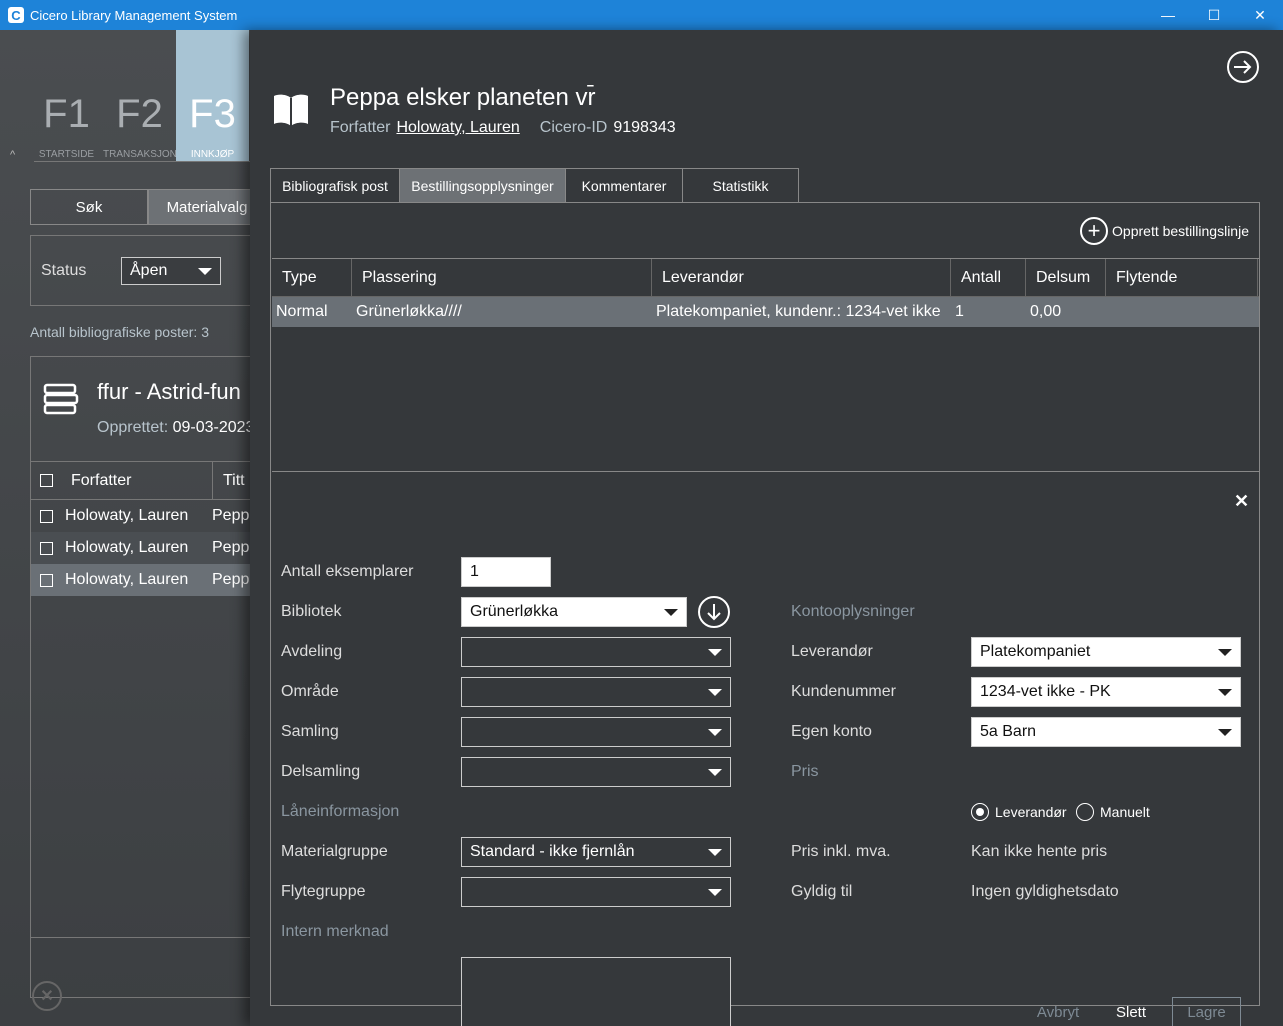 The width and height of the screenshot is (1283, 1026). What do you see at coordinates (623, 185) in the screenshot?
I see `tab-kommentarer: Kommentarer` at bounding box center [623, 185].